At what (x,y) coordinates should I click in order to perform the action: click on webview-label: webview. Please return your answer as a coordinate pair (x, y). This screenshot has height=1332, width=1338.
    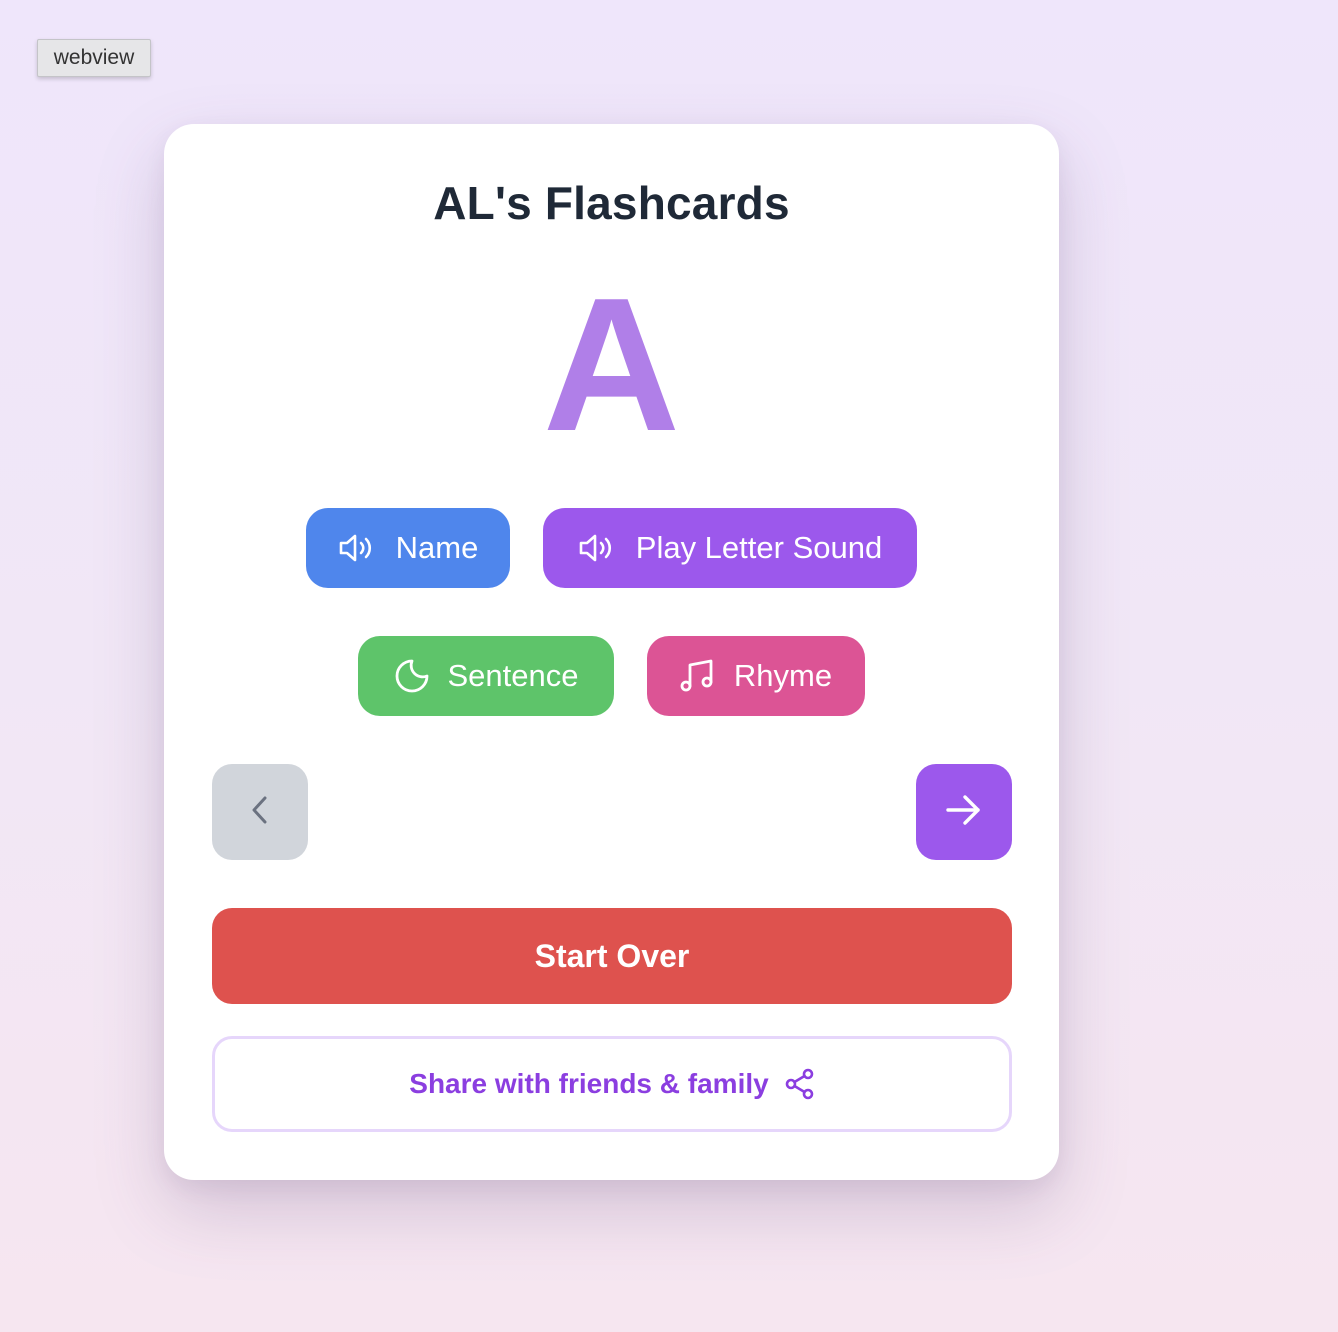
    Looking at the image, I should click on (94, 58).